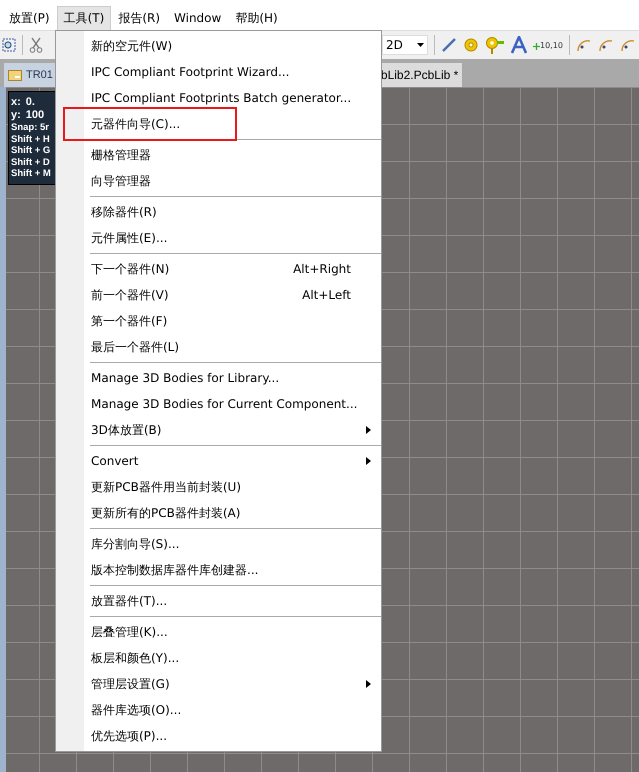 The height and width of the screenshot is (772, 639). What do you see at coordinates (16, 115) in the screenshot?
I see `y-label: y:` at bounding box center [16, 115].